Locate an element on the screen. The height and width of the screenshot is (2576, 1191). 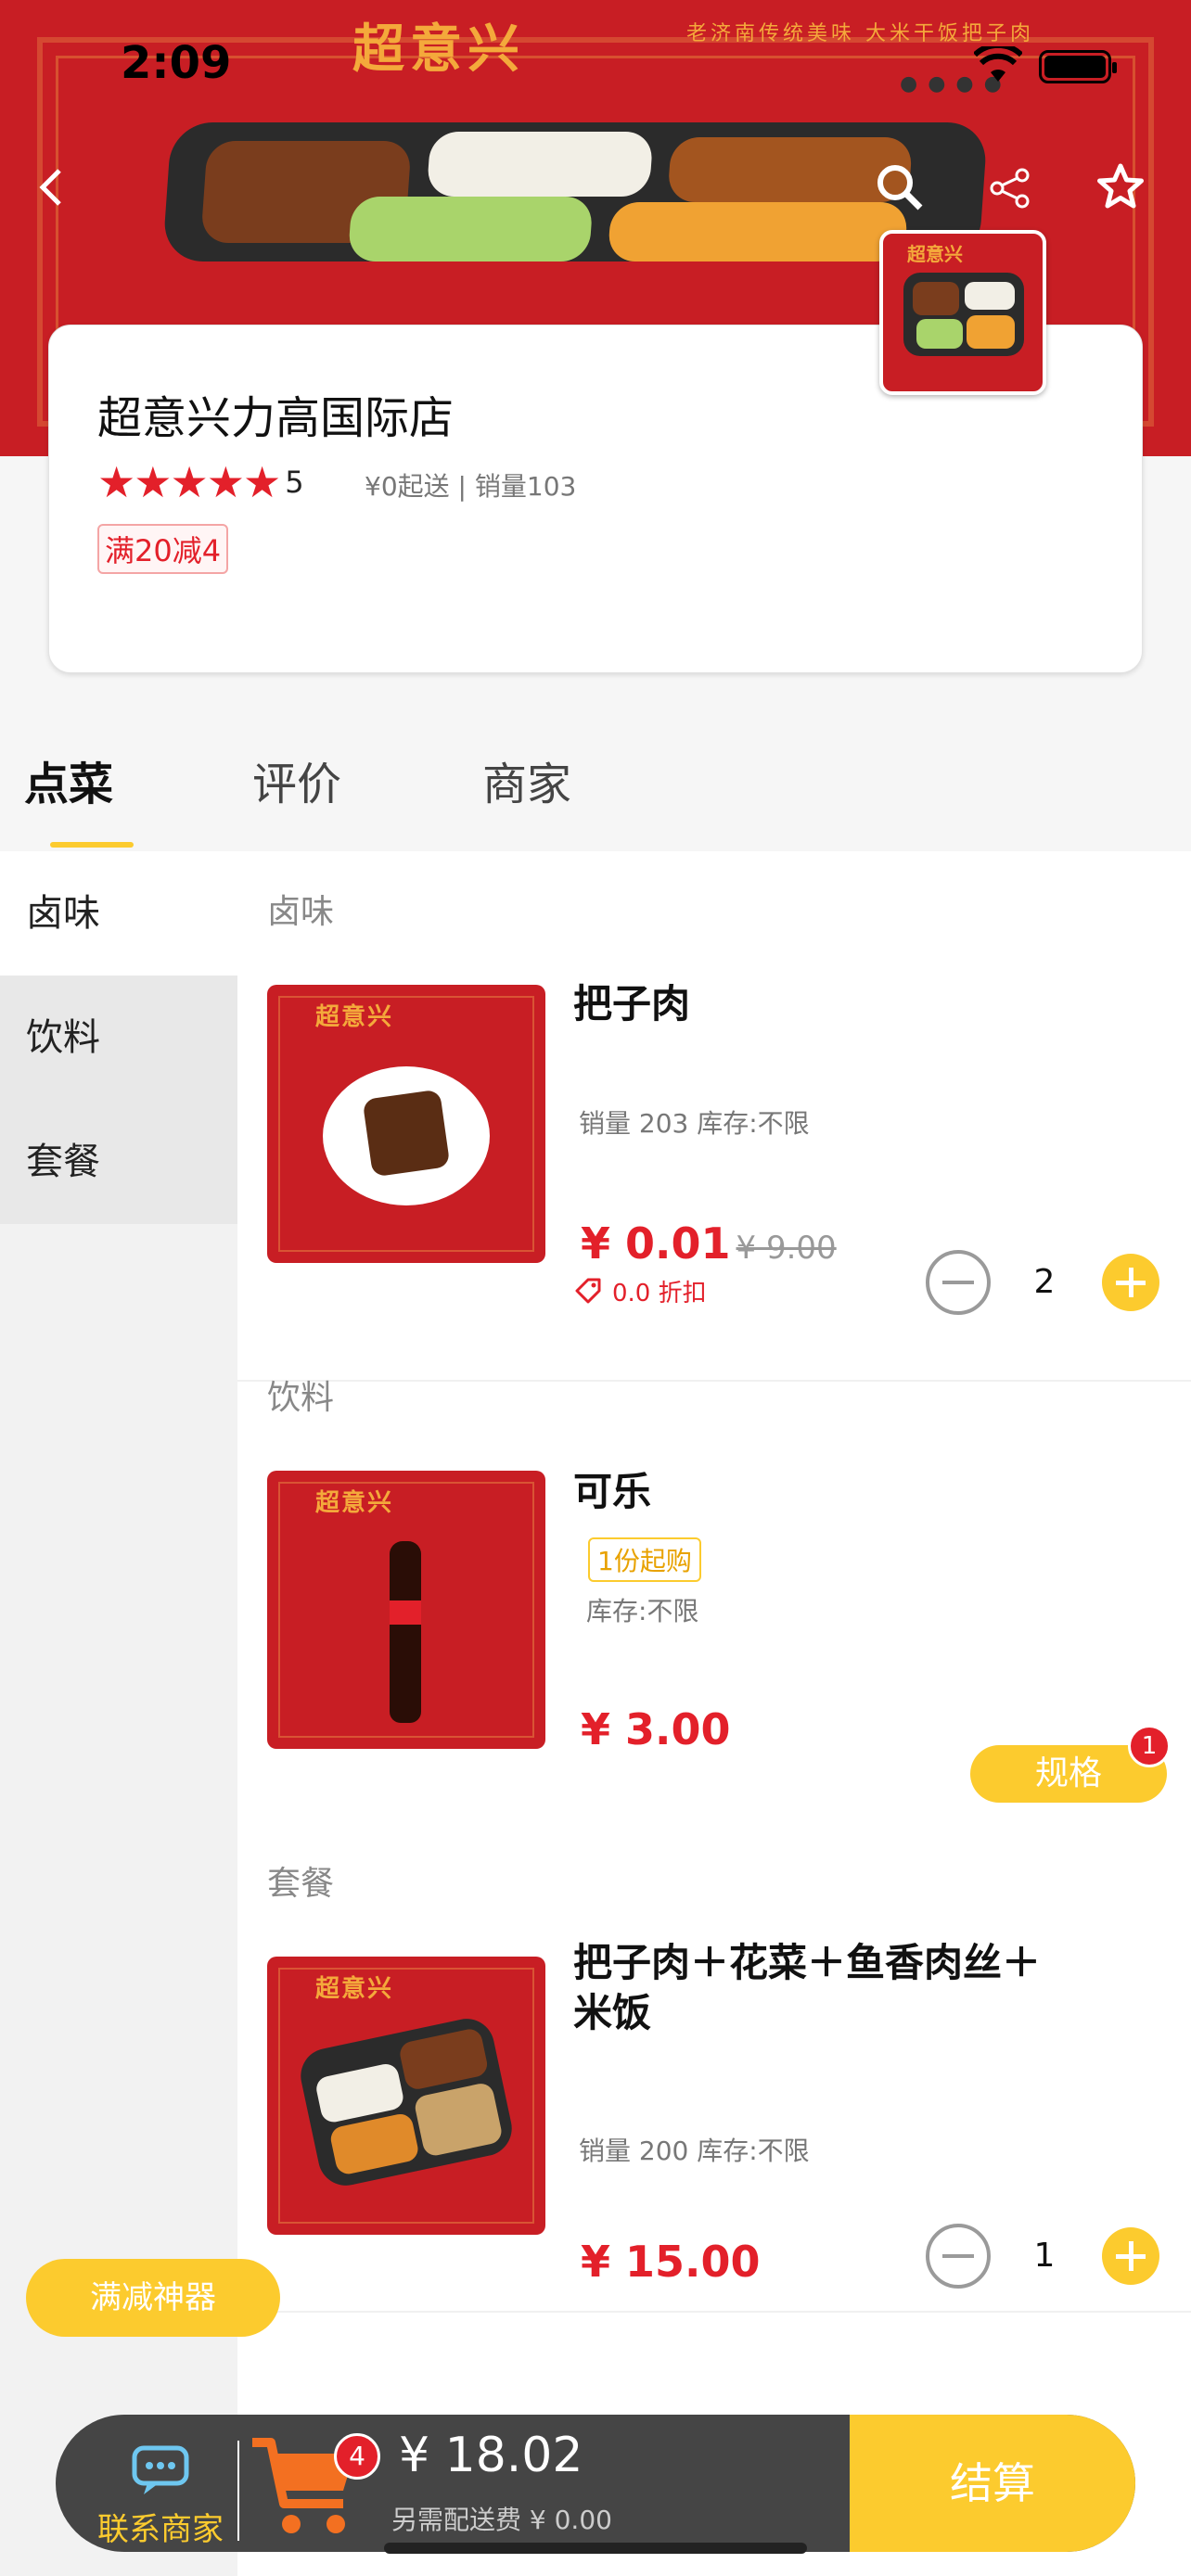
cart-count-badge: 4 is located at coordinates (357, 2457).